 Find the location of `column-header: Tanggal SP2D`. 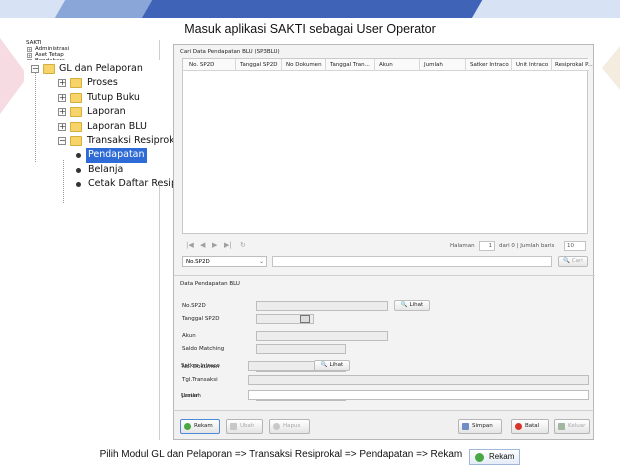

column-header: Tanggal SP2D is located at coordinates (258, 65).